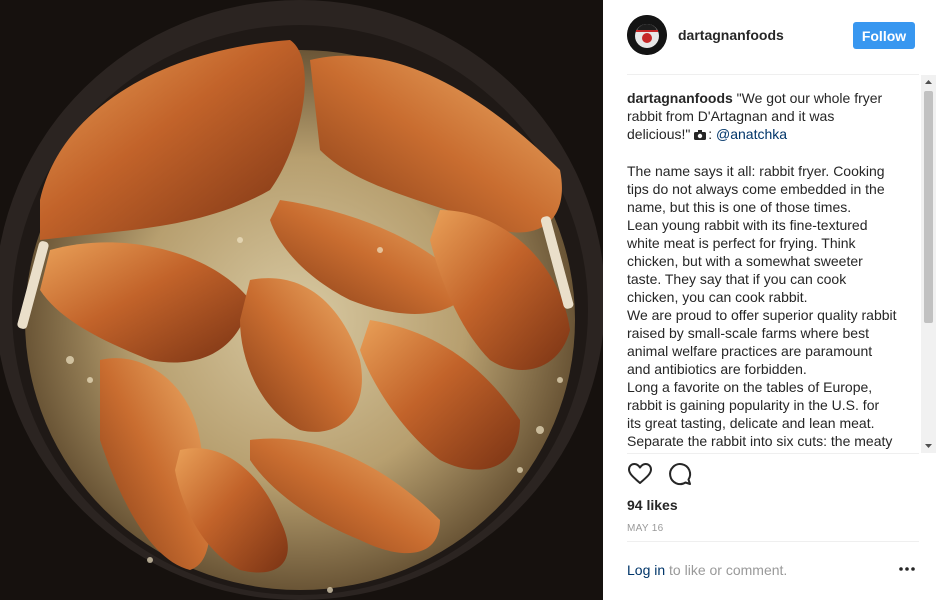  What do you see at coordinates (907, 569) in the screenshot?
I see `more-options-icon` at bounding box center [907, 569].